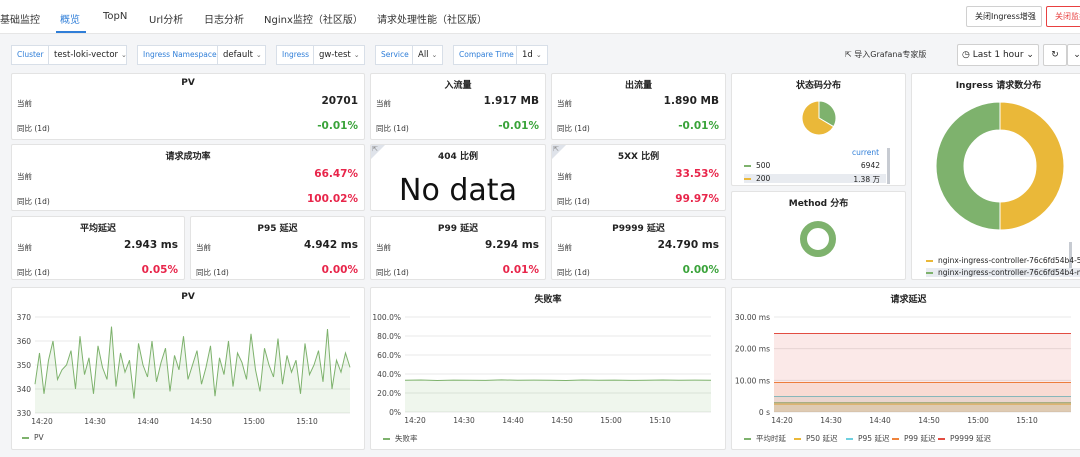 Image resolution: width=1080 pixels, height=457 pixels. What do you see at coordinates (970, 438) in the screenshot?
I see `legend-label: P9999 延迟` at bounding box center [970, 438].